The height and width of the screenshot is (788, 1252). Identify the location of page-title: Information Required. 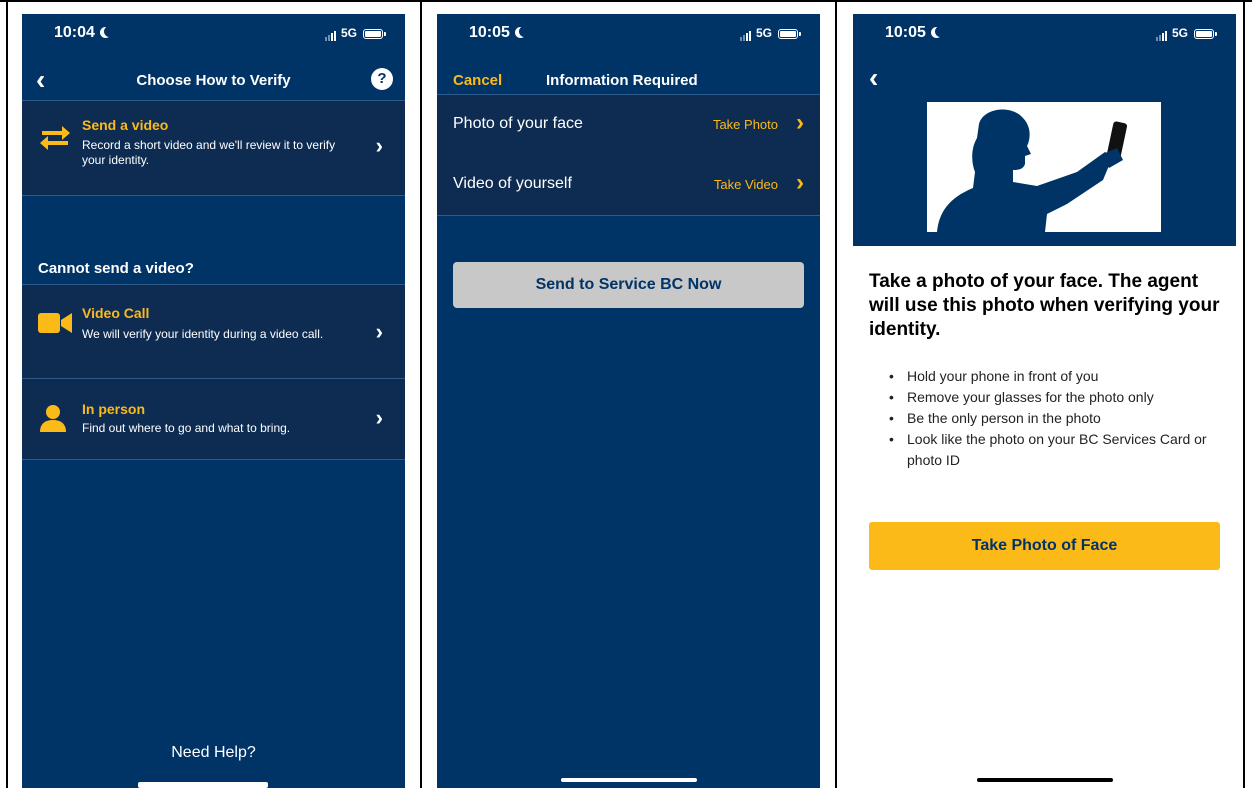
(622, 80).